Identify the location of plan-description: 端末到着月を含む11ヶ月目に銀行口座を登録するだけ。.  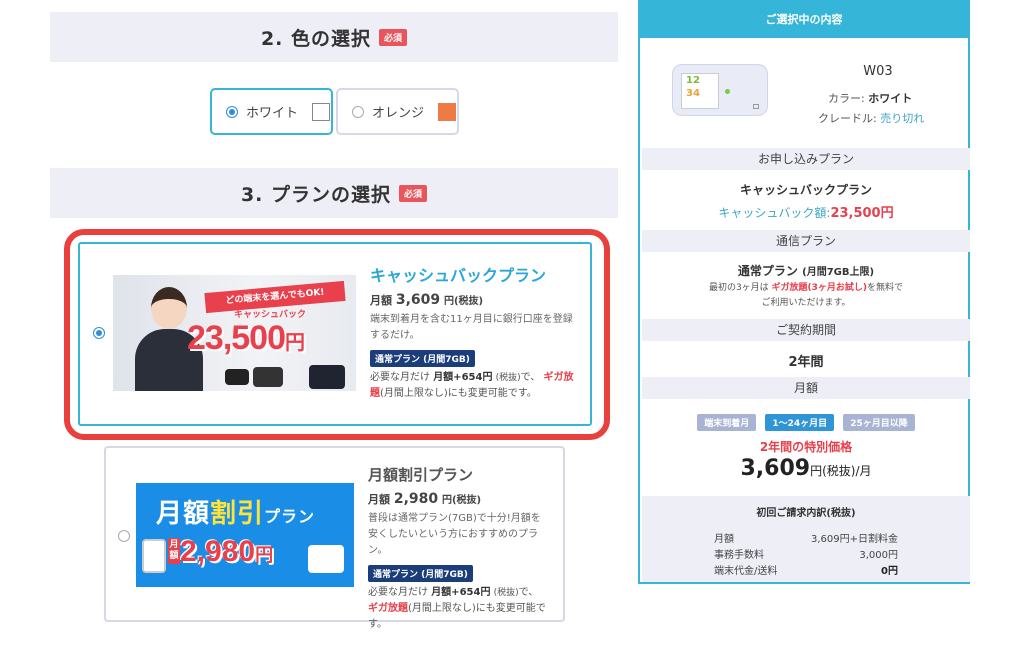
(471, 327).